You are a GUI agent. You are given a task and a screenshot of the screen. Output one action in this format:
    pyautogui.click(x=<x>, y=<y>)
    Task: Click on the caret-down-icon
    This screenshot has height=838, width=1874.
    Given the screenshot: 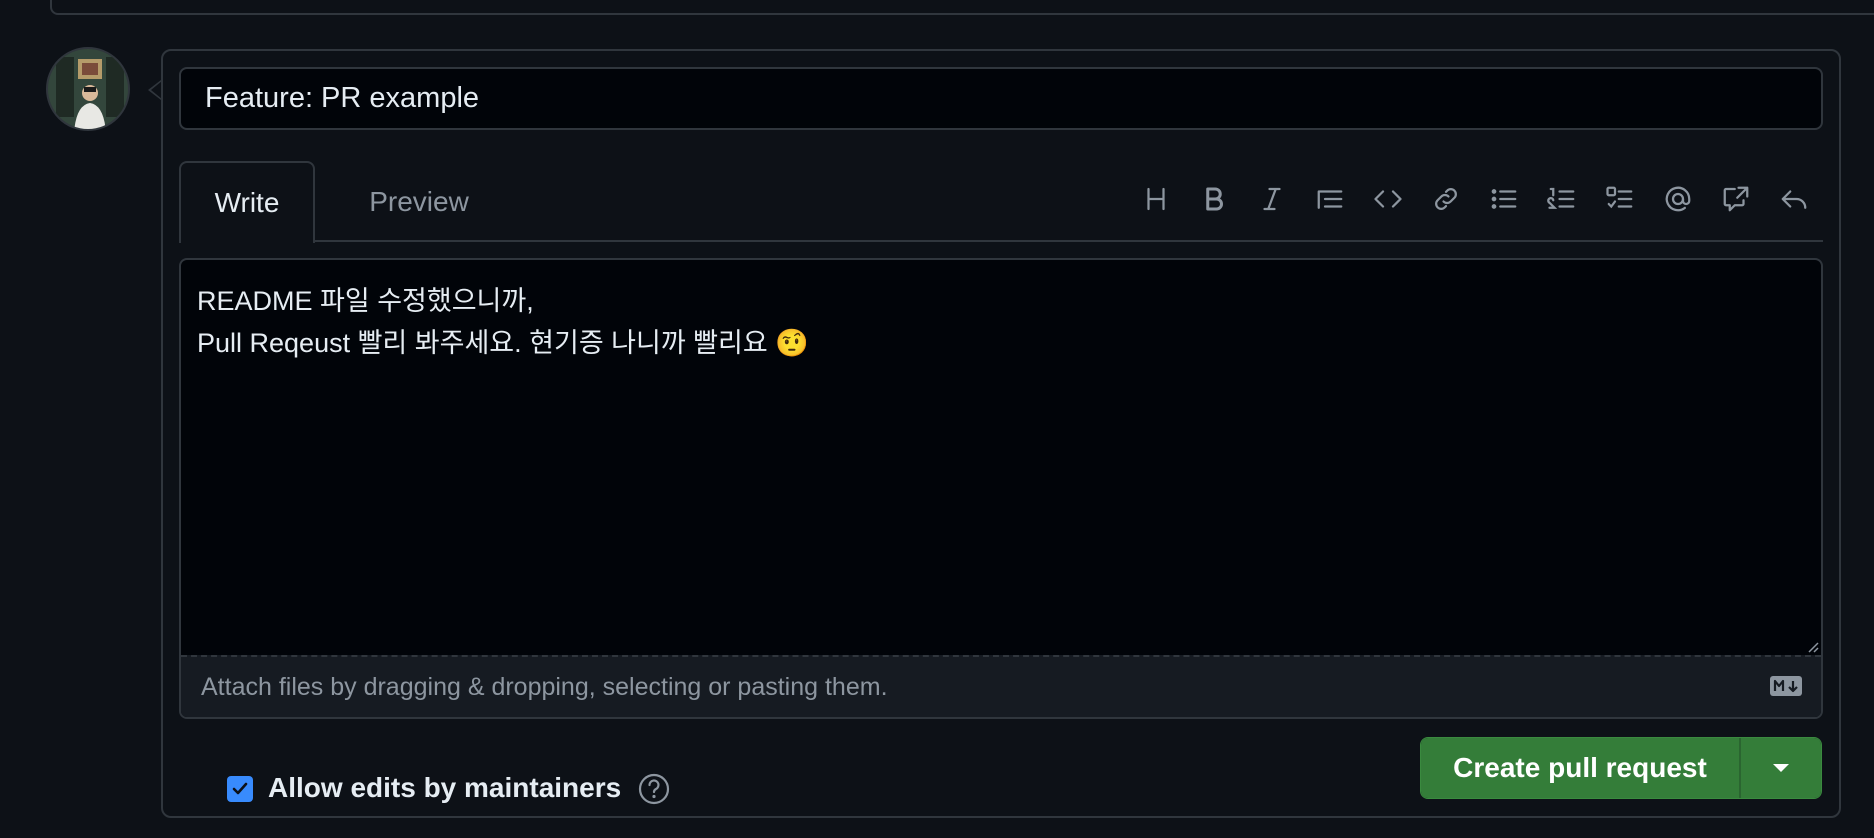 What is the action you would take?
    pyautogui.click(x=1781, y=768)
    